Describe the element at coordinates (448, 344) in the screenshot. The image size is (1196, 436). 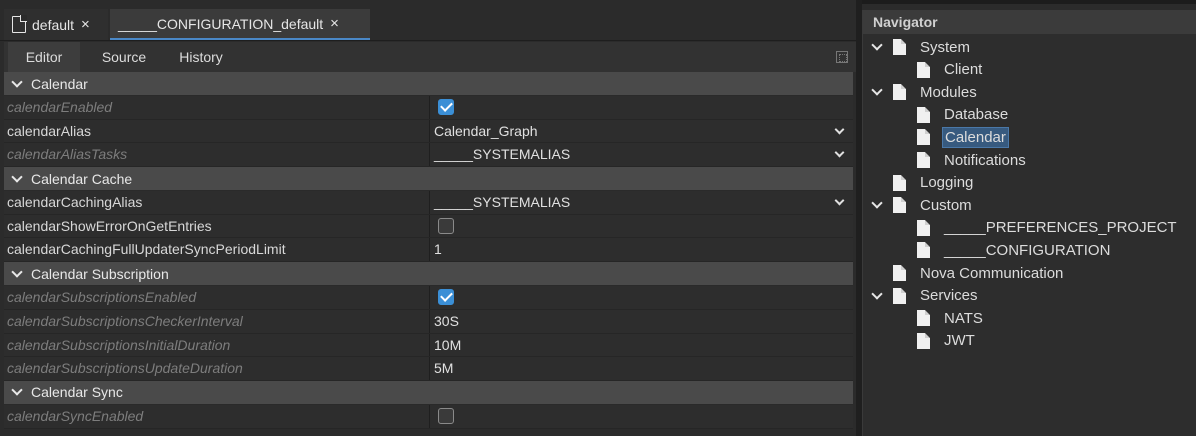
I see `text-value: 10M` at that location.